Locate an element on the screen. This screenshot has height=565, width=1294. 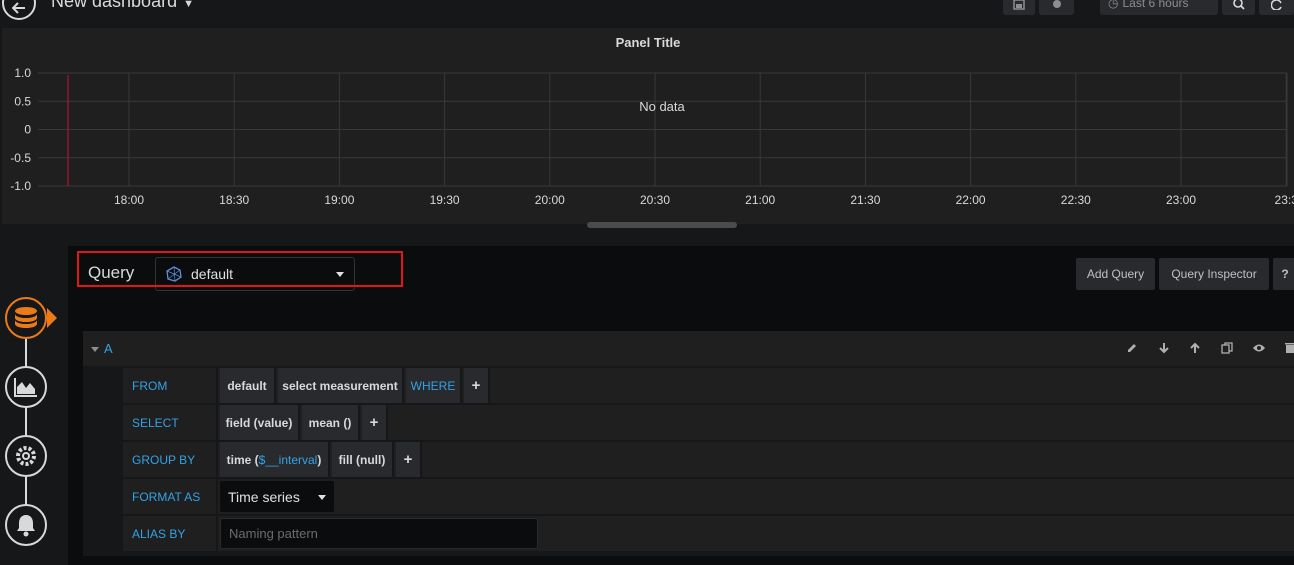
y-tick-label: 1.0 is located at coordinates (22, 73).